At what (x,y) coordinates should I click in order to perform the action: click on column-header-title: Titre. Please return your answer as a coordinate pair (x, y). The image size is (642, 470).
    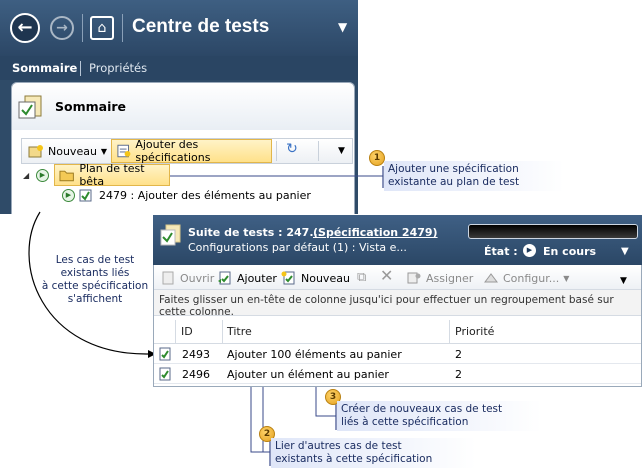
    Looking at the image, I should click on (239, 331).